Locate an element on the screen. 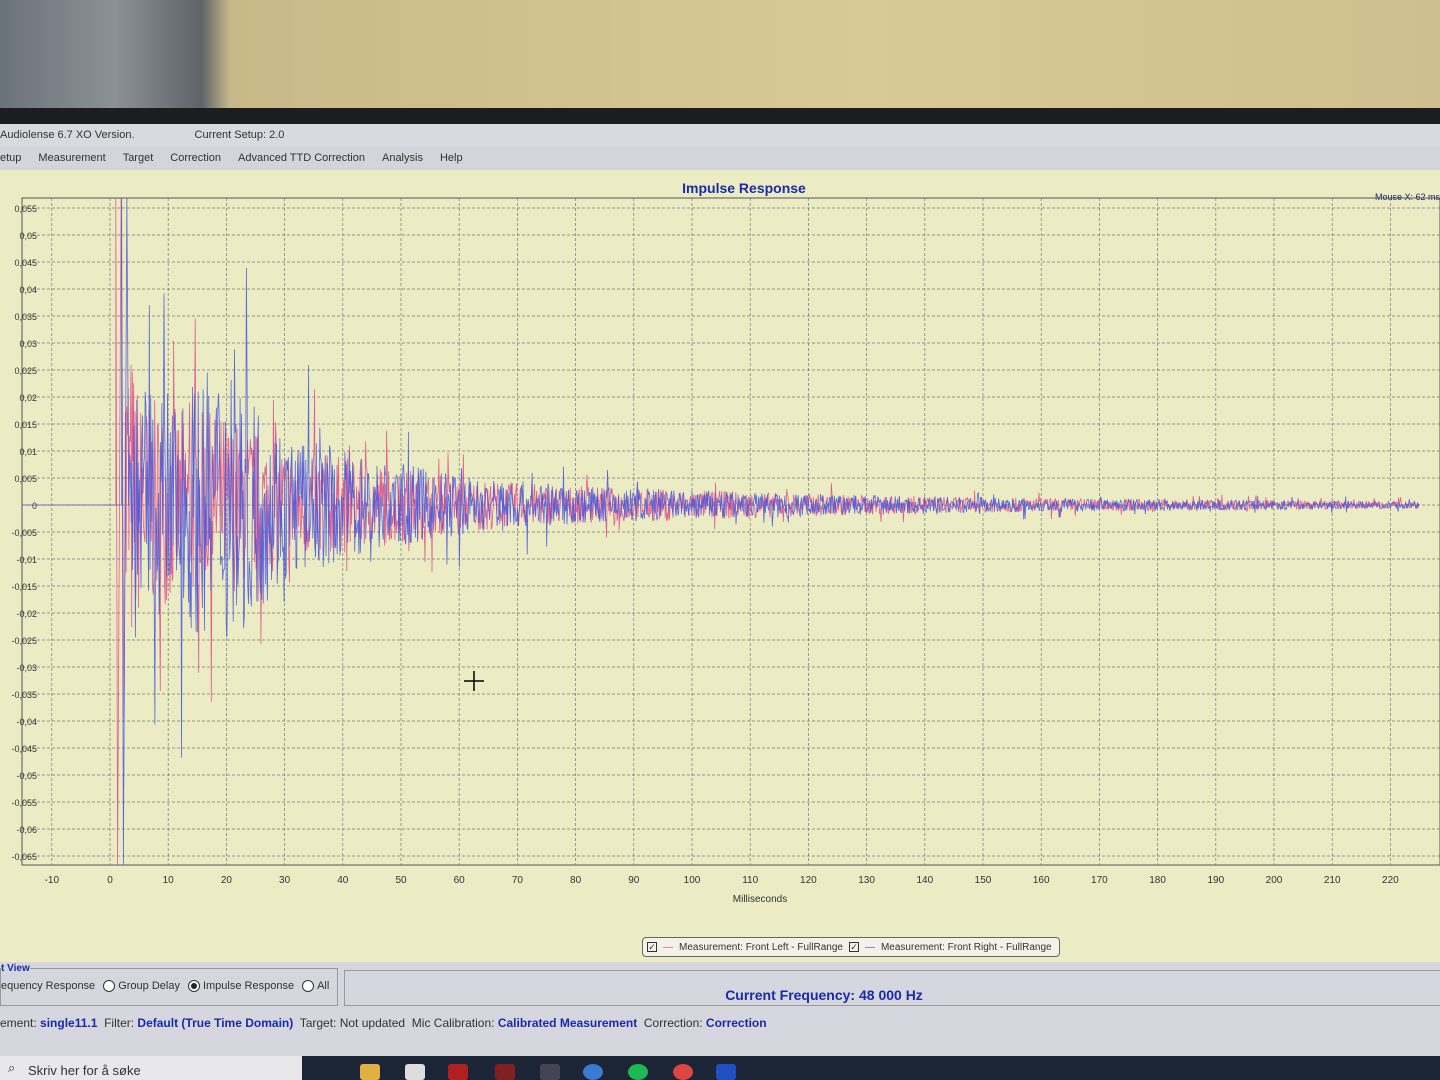 This screenshot has width=1440, height=1080. audiolense-icon is located at coordinates (726, 1072).